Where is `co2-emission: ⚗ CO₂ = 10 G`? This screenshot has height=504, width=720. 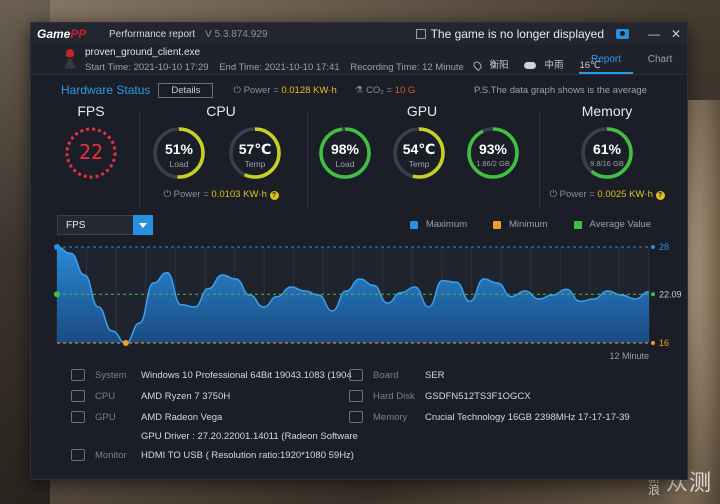
co2-emission: ⚗ CO₂ = 10 G is located at coordinates (385, 90).